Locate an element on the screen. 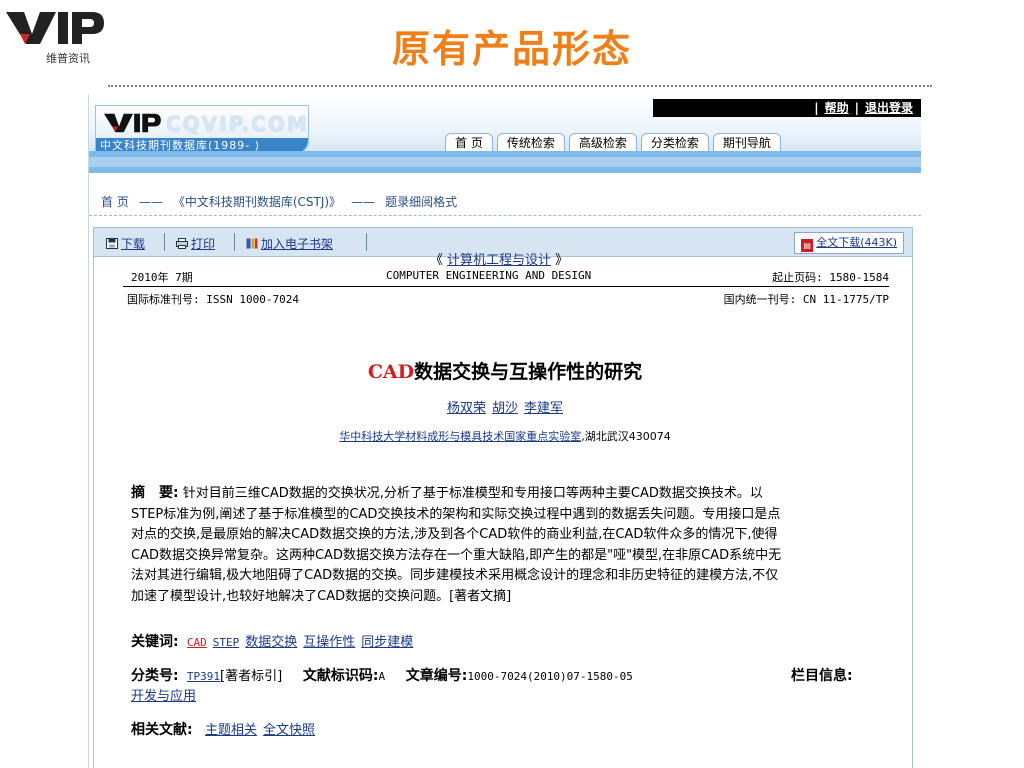 The height and width of the screenshot is (768, 1024). related-docs: 相关文献: 主题相关 全文快照 is located at coordinates (226, 729).